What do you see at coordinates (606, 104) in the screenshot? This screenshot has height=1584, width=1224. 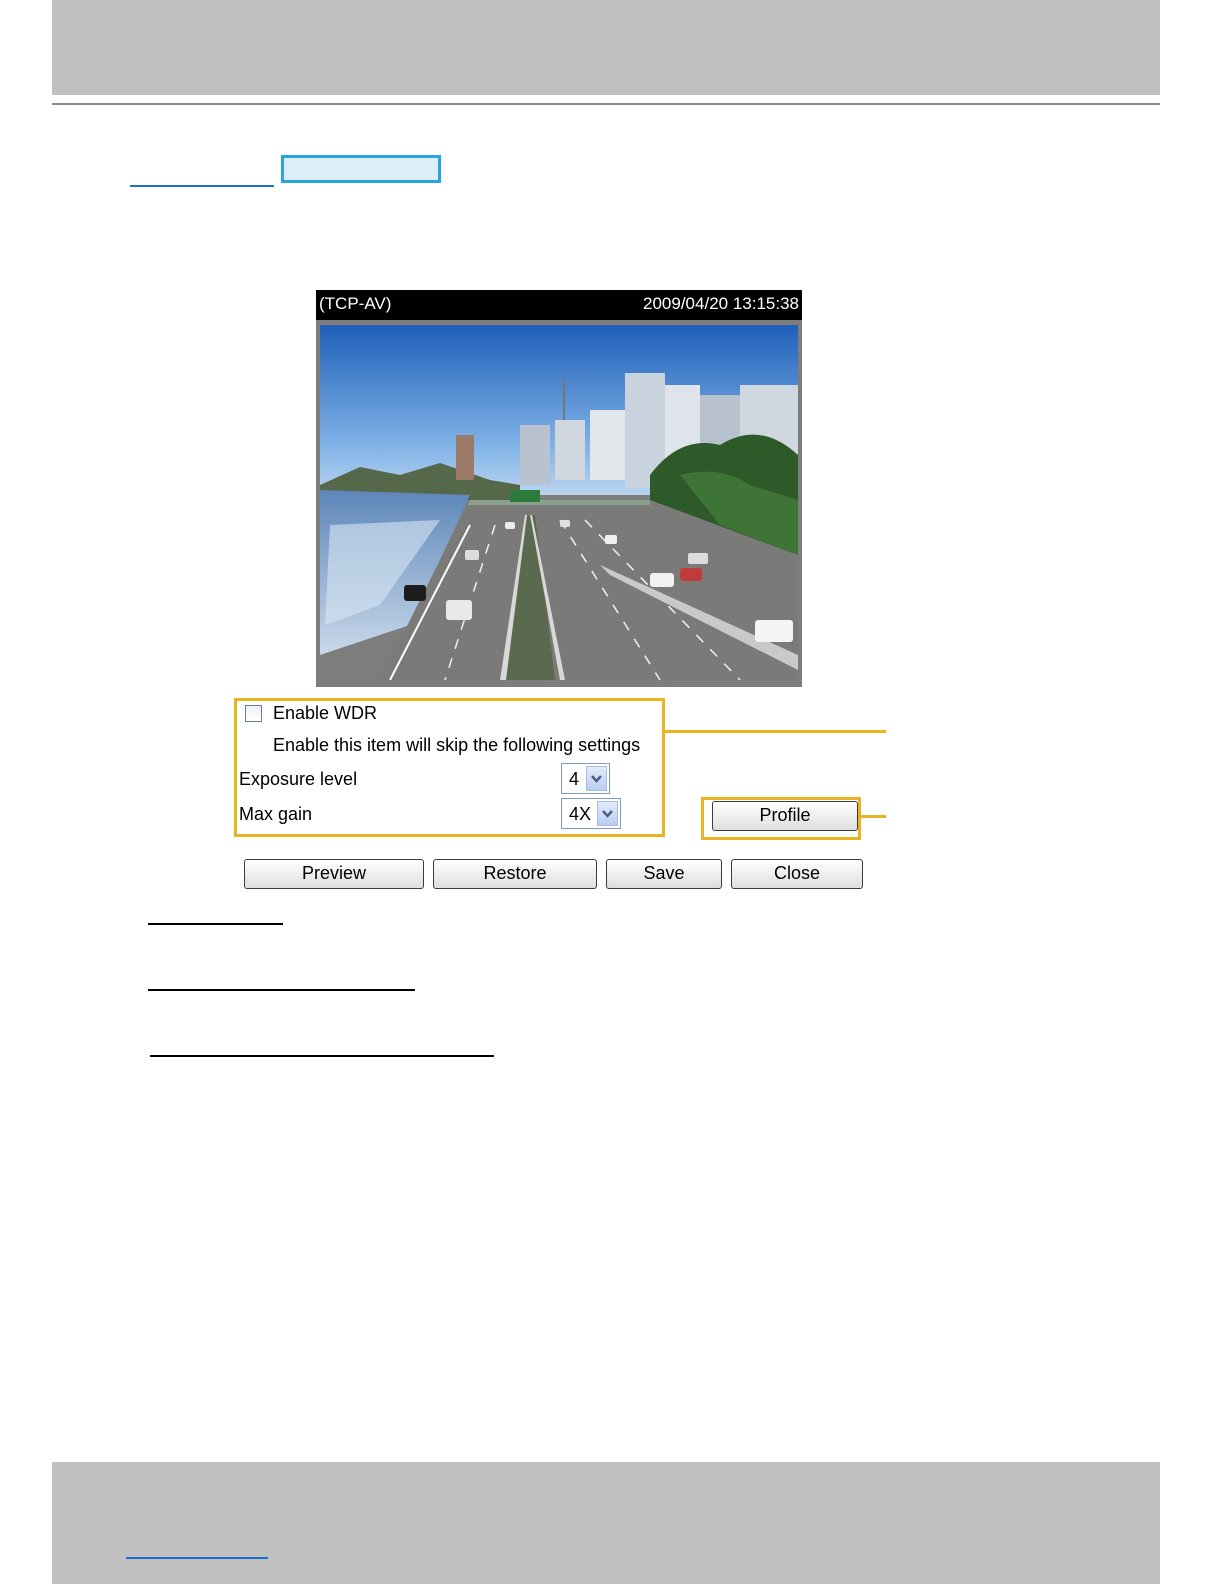 I see `header-rule` at bounding box center [606, 104].